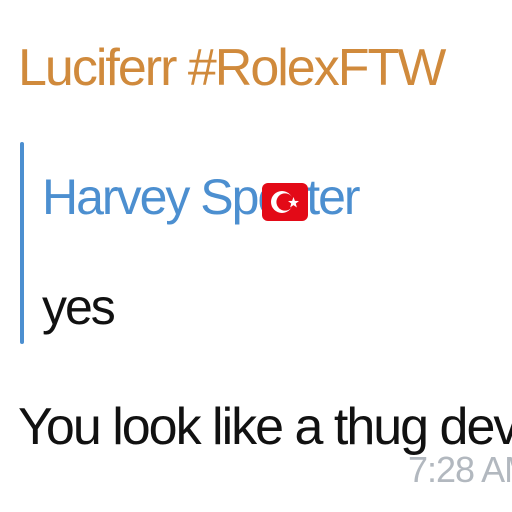 The image size is (512, 512). I want to click on reply-quote-text: yes, so click(79, 307).